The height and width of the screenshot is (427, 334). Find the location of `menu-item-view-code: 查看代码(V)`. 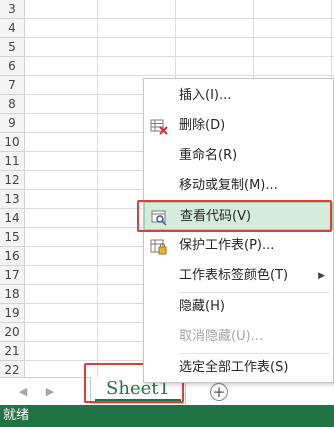

menu-item-view-code: 查看代码(V) is located at coordinates (238, 216).